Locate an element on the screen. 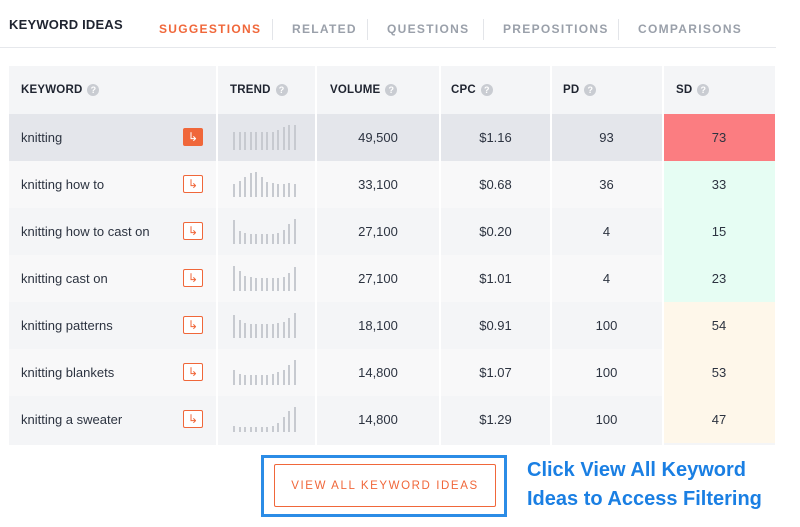  column-header-trend: TREND? is located at coordinates (259, 90).